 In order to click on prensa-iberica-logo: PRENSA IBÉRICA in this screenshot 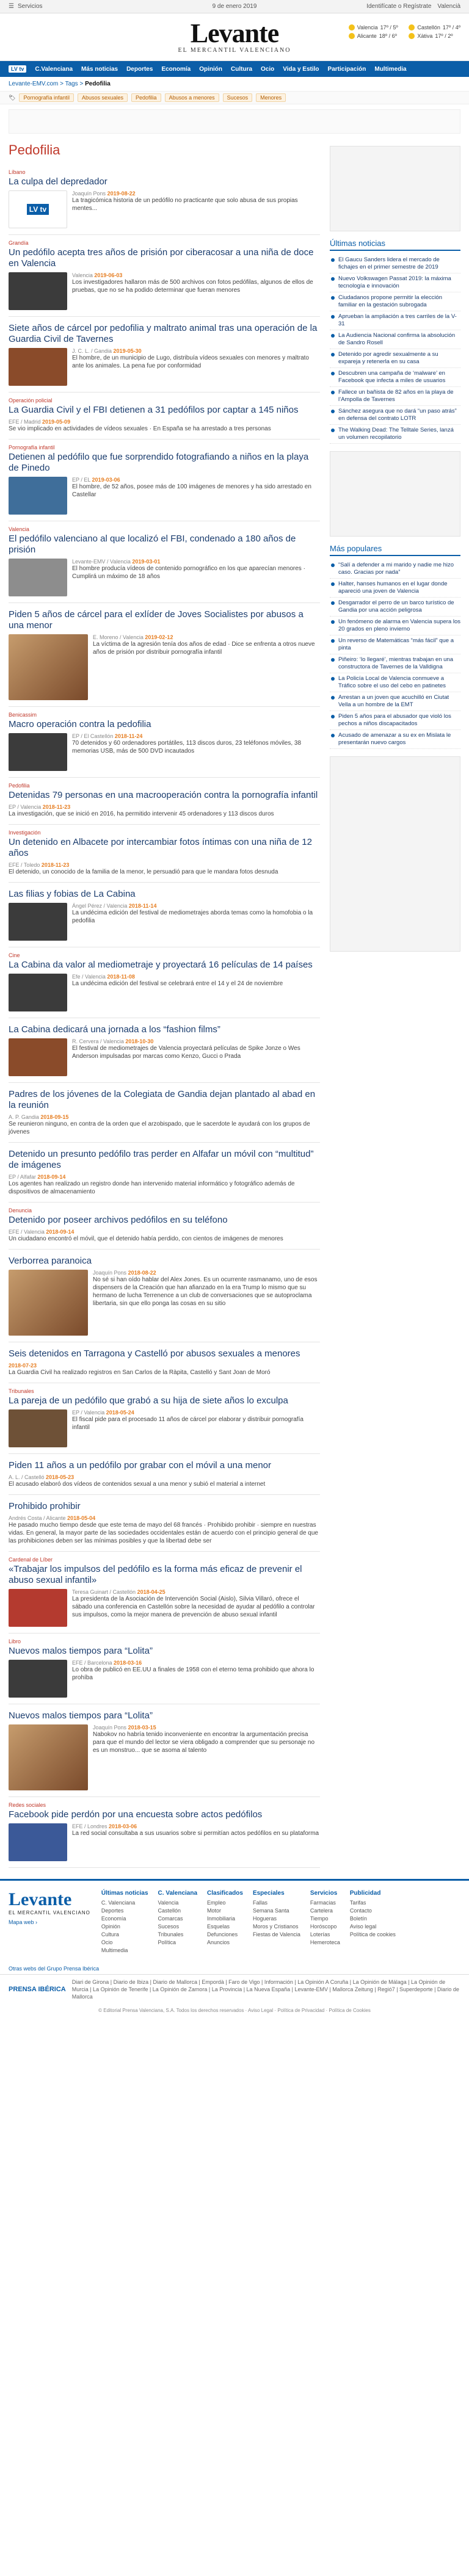, I will do `click(37, 1989)`.